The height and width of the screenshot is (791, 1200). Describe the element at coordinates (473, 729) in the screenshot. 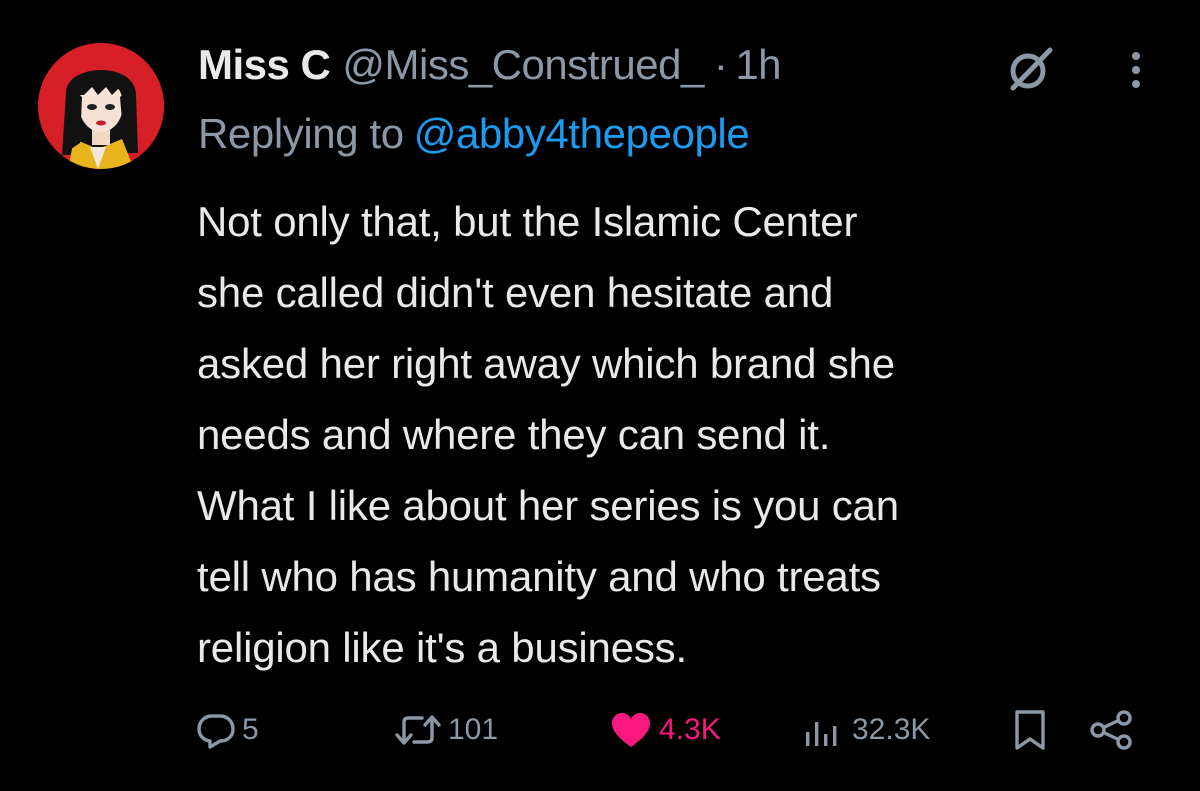

I see `repost-count: 101` at that location.